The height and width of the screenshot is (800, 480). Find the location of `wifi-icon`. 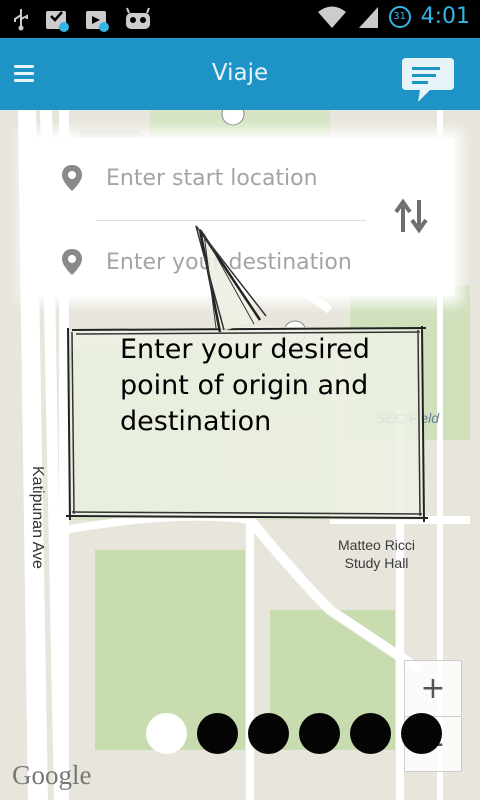

wifi-icon is located at coordinates (331, 17).